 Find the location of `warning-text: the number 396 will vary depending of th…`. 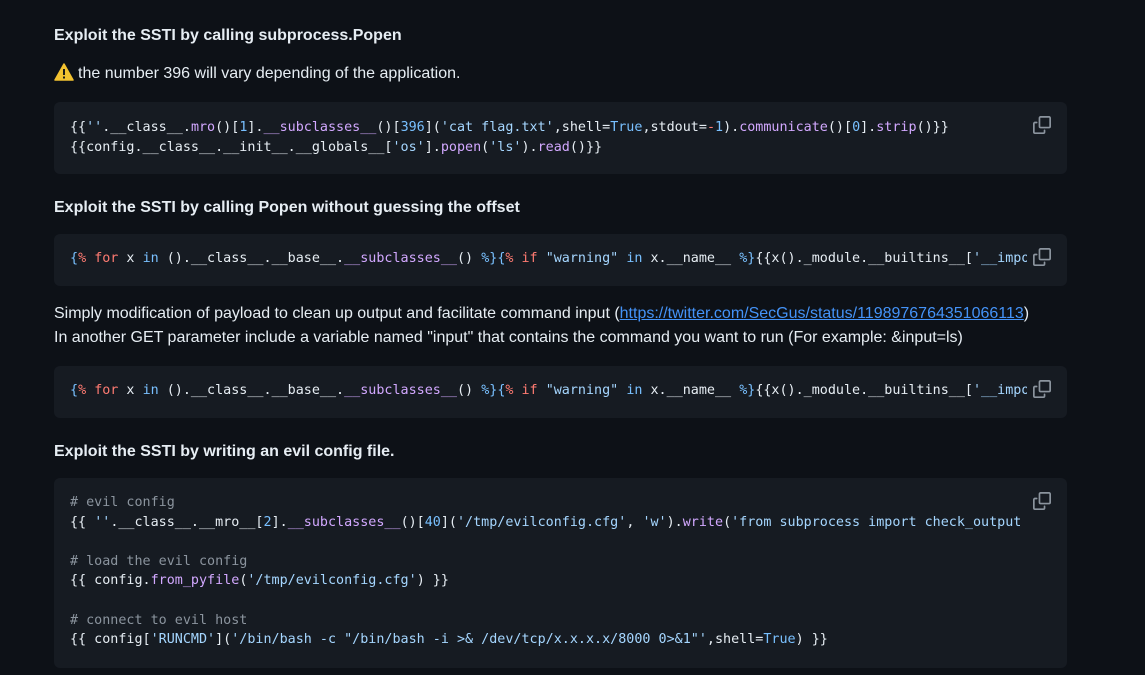

warning-text: the number 396 will vary depending of th… is located at coordinates (269, 73).